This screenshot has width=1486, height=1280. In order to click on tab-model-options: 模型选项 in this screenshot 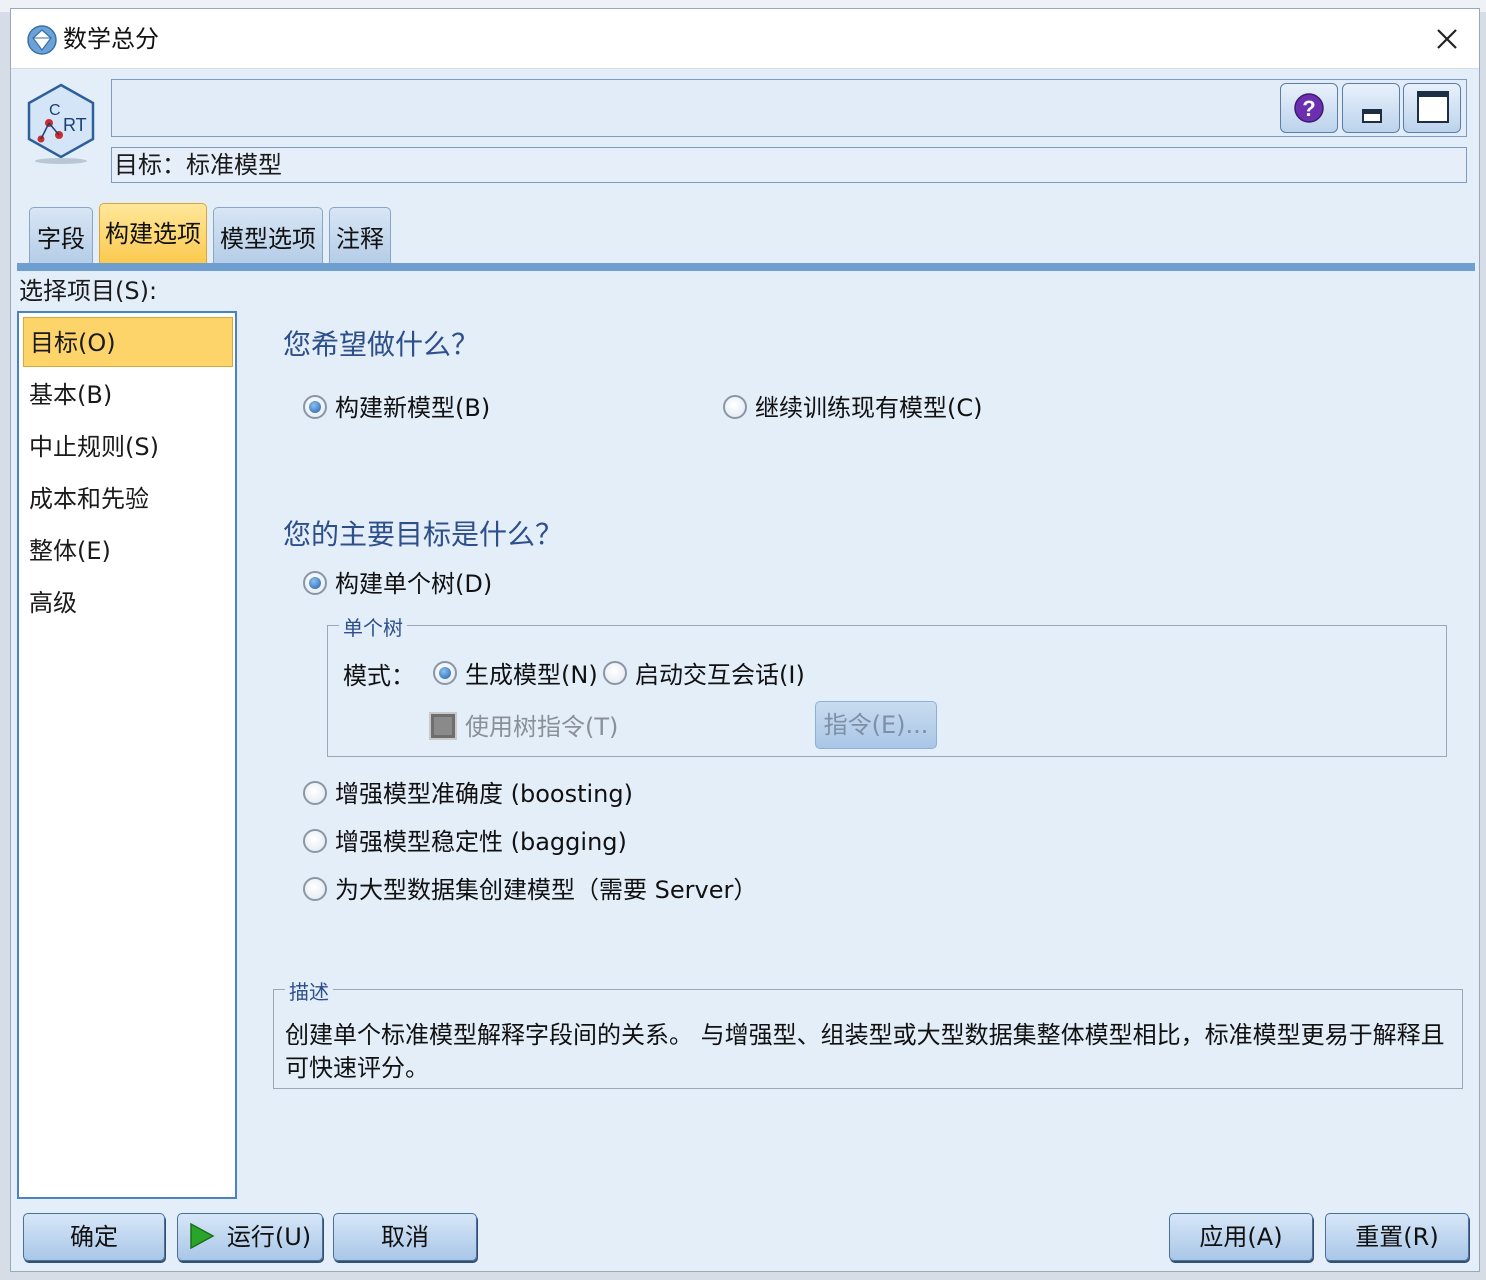, I will do `click(268, 235)`.